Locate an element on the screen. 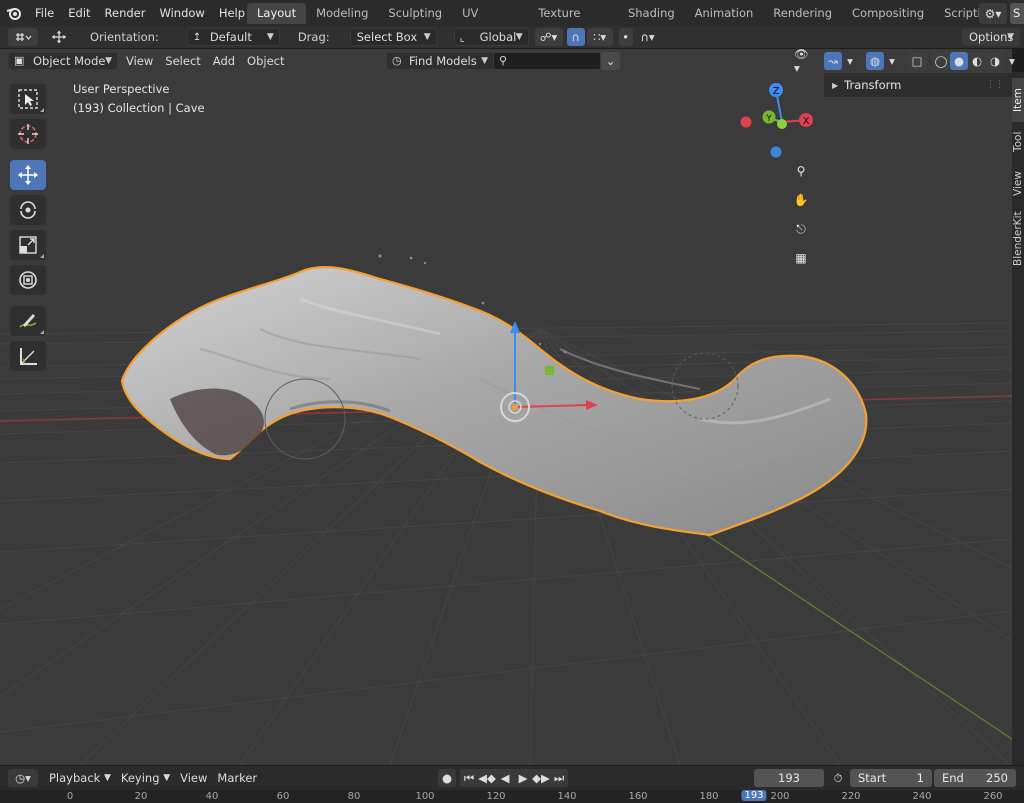 The image size is (1024, 803). menu-select: Select is located at coordinates (182, 61).